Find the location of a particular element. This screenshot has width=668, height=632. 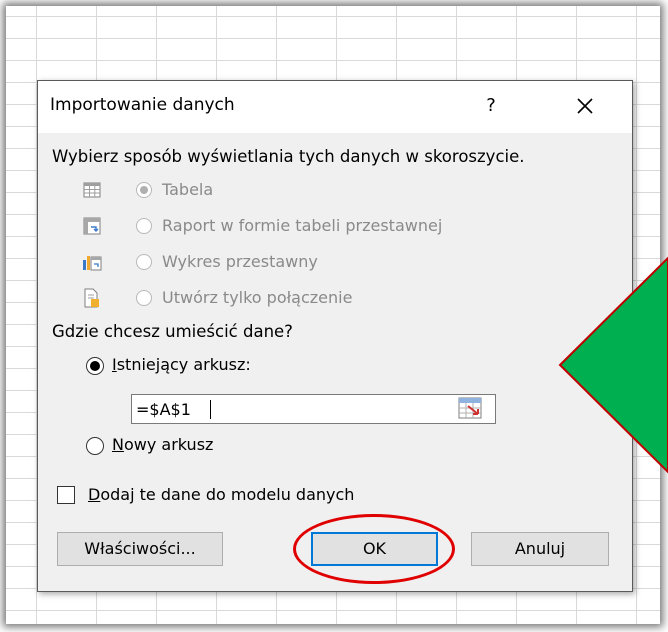

radio-new-sheet is located at coordinates (95, 446).